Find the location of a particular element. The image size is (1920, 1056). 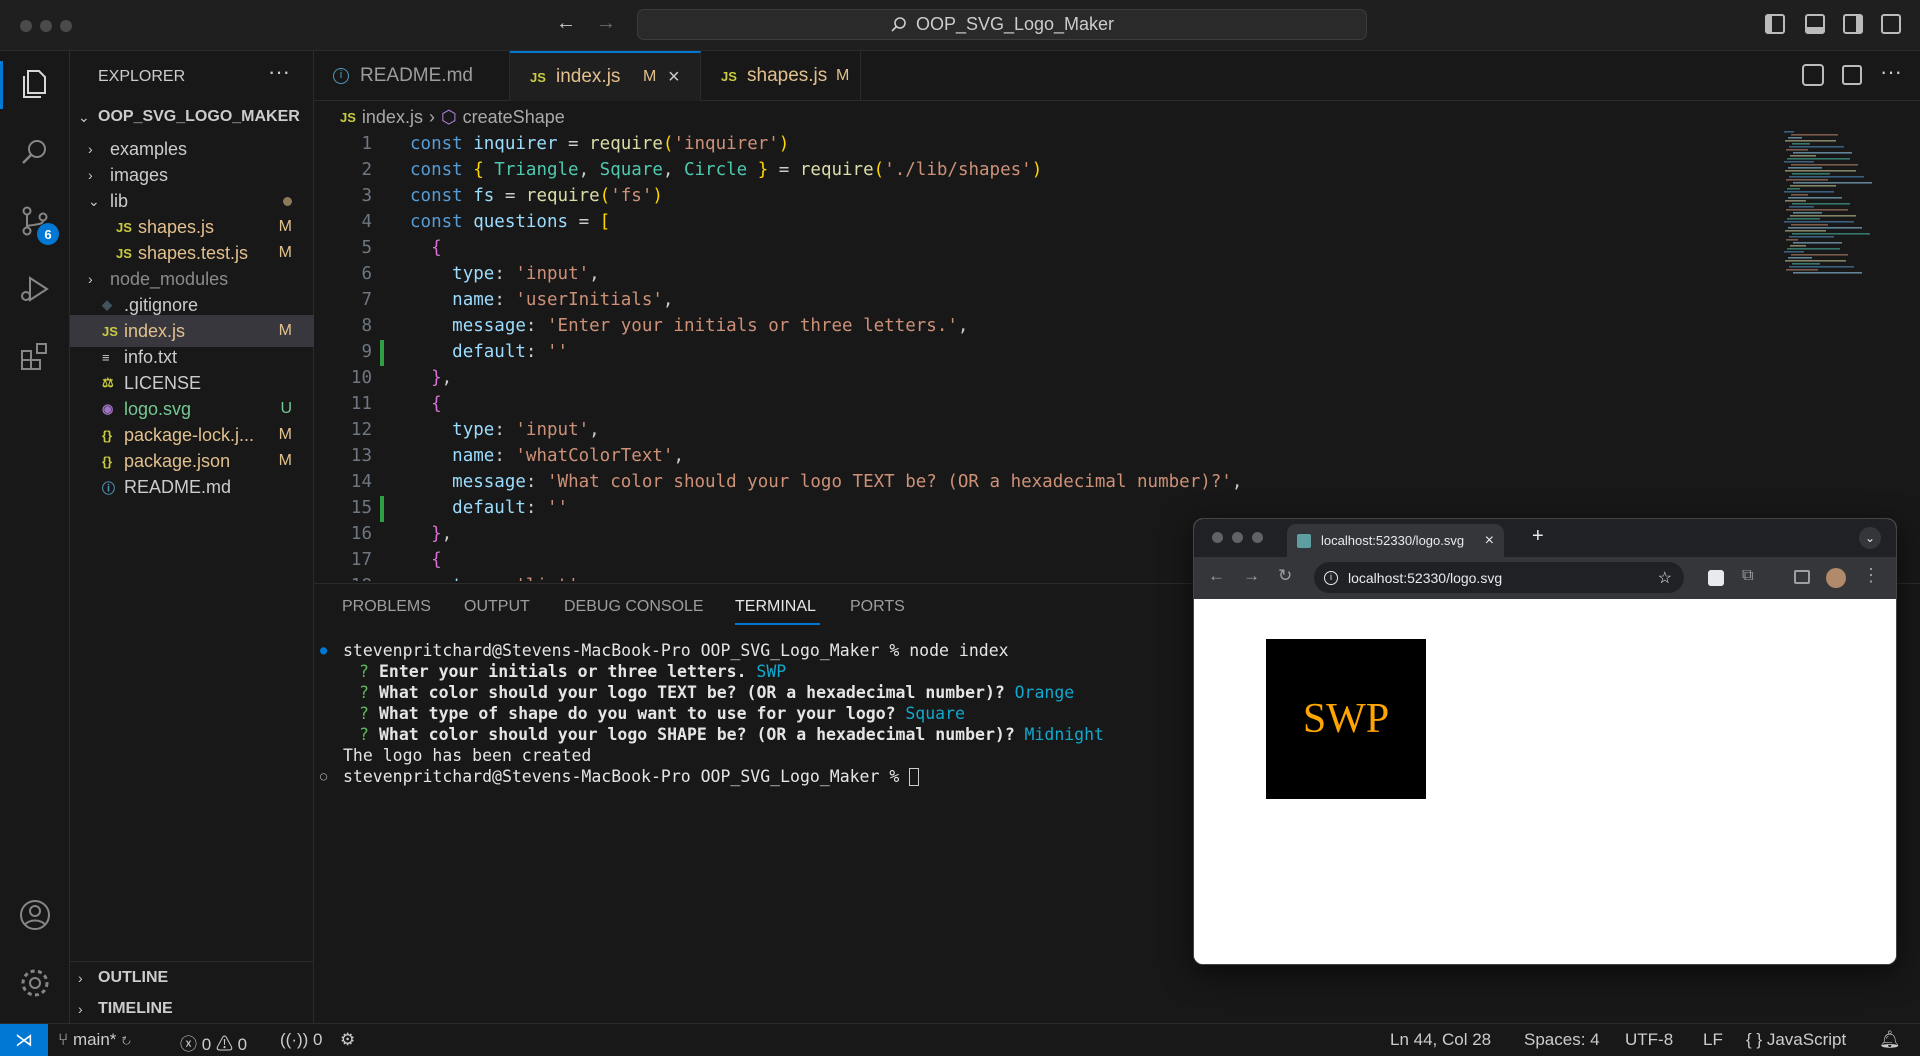

command-center-search: OOP_SVG_Logo_Maker is located at coordinates (1002, 24).